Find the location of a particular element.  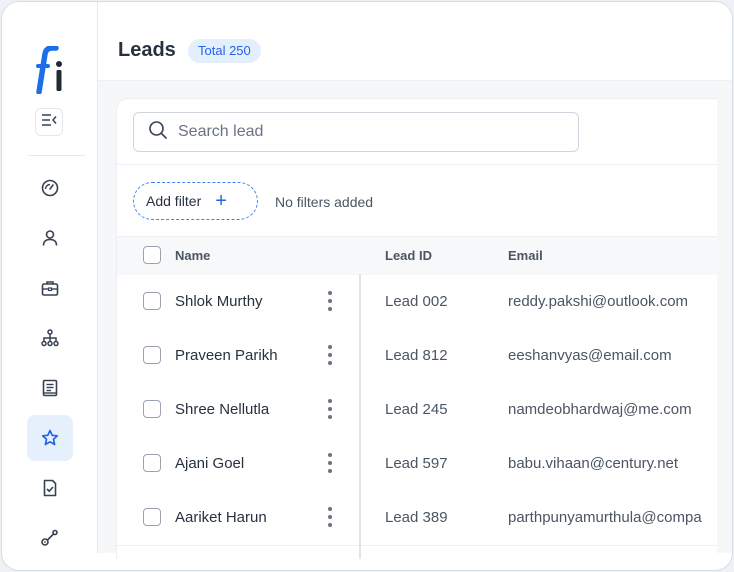

frozen-column-divider is located at coordinates (360, 416).